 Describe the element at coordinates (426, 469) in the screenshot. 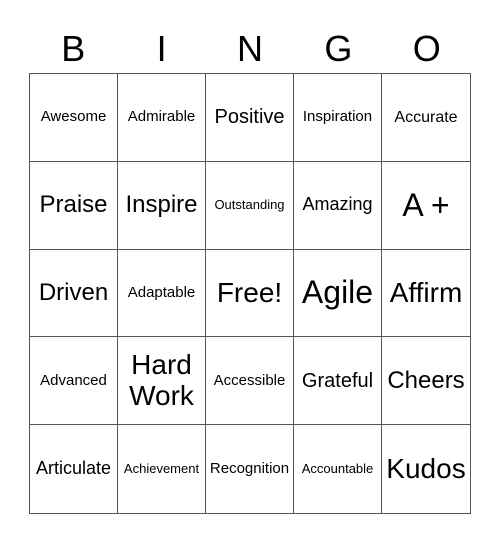

I see `bingo-cell: Kudos` at that location.